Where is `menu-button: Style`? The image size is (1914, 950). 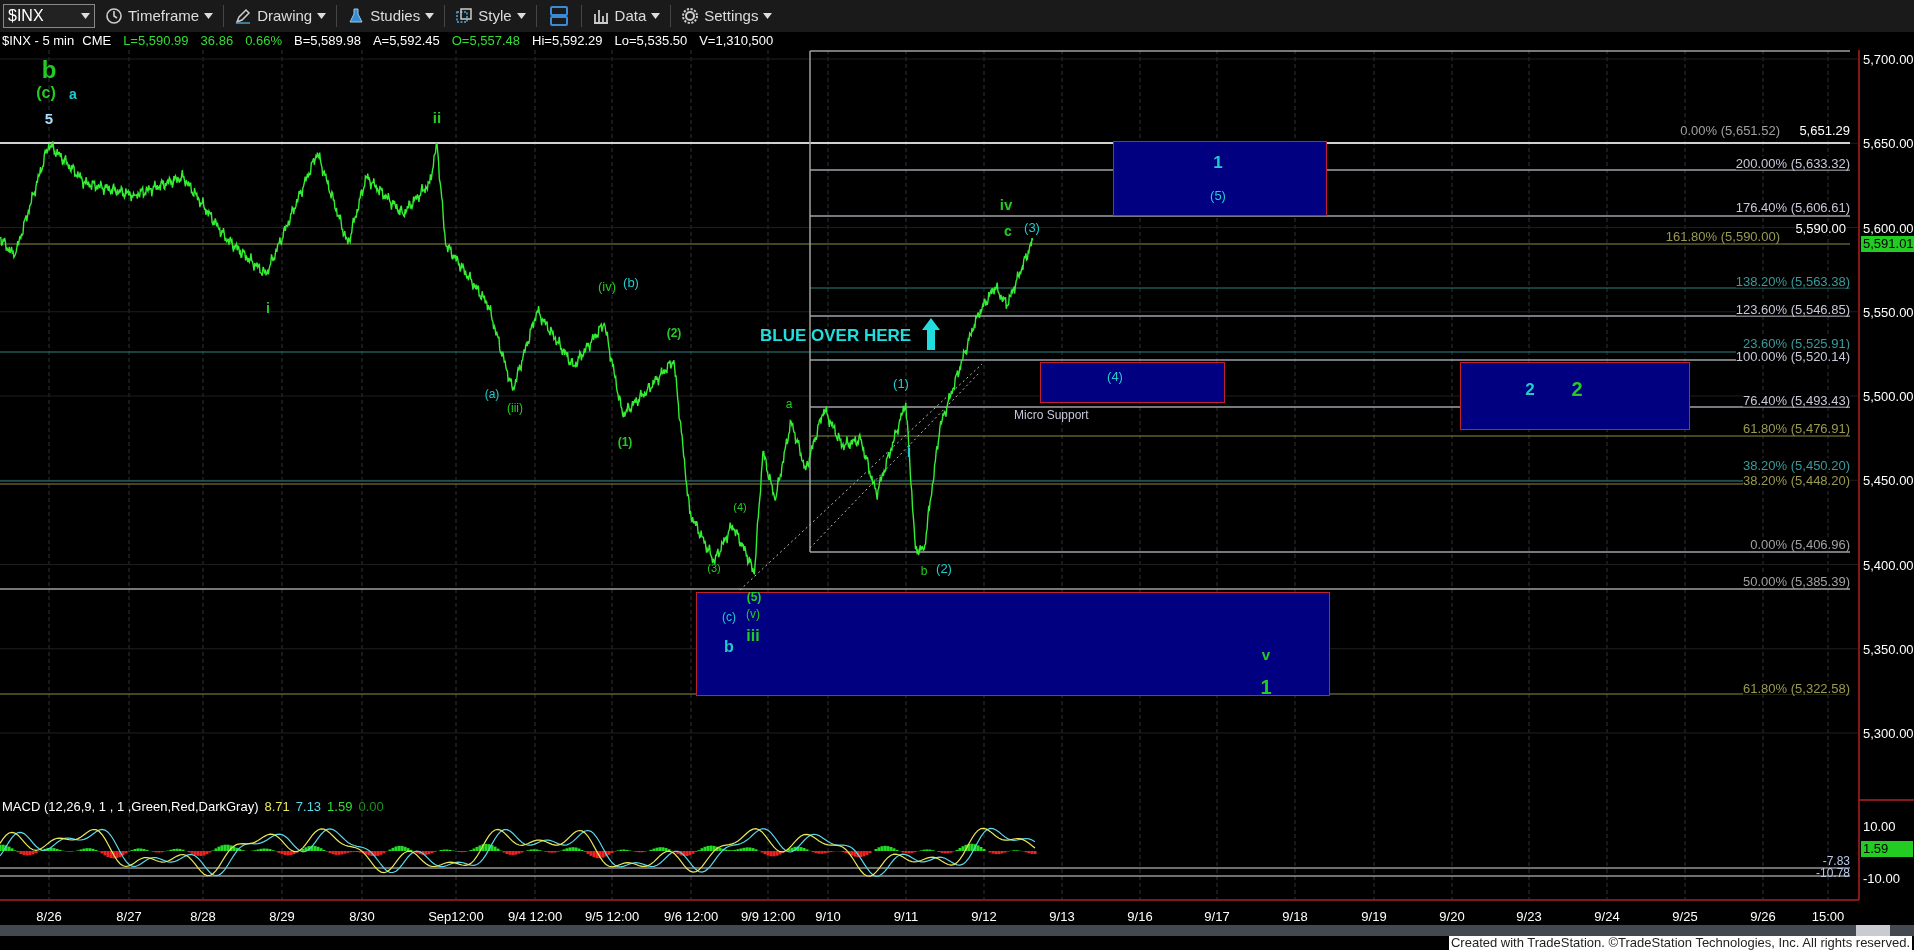 menu-button: Style is located at coordinates (490, 16).